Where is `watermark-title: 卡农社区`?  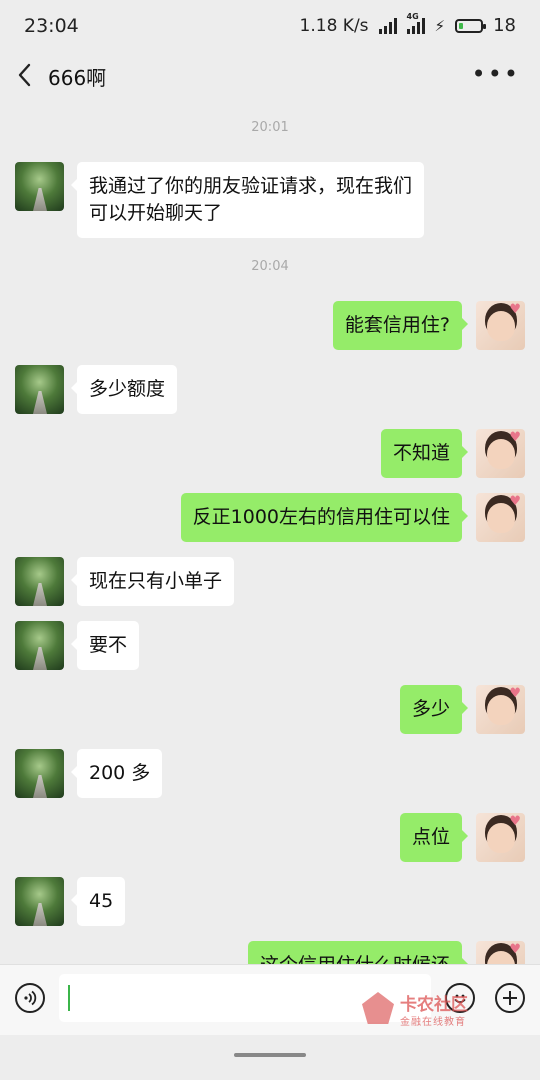
watermark-title: 卡农社区 is located at coordinates (434, 1005).